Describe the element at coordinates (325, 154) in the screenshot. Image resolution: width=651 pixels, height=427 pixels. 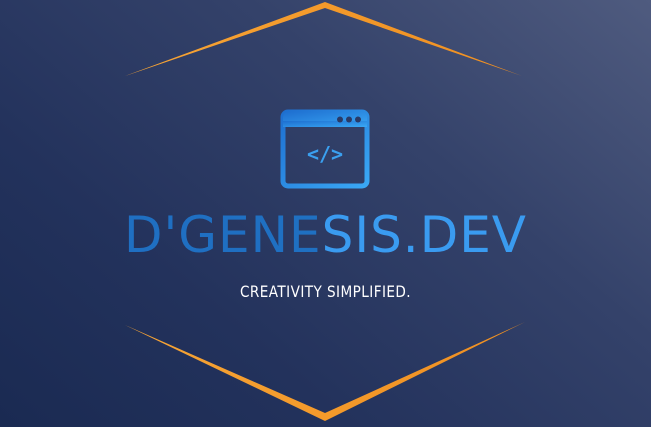
I see `code-glyph: </>` at that location.